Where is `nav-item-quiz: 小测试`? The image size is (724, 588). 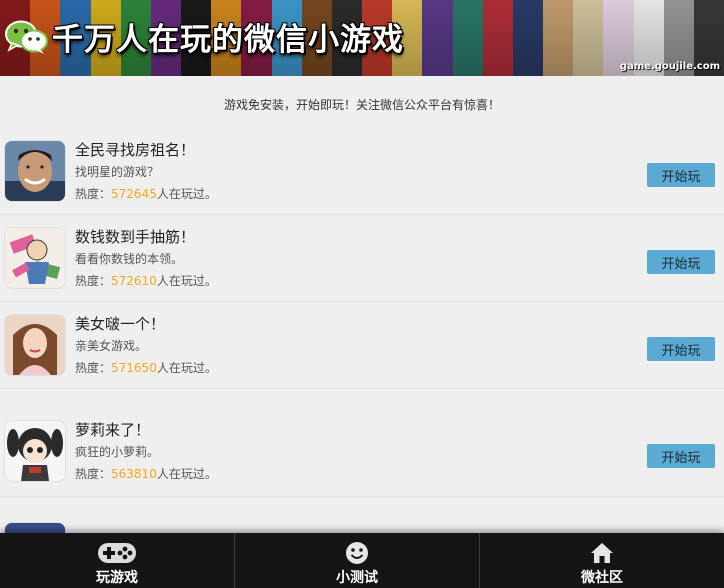 nav-item-quiz: 小测试 is located at coordinates (356, 560).